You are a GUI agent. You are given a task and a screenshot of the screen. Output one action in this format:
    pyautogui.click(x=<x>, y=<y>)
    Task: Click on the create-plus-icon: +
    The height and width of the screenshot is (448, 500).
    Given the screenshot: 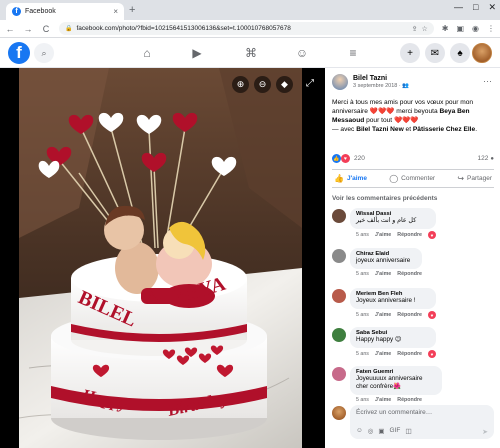 What is the action you would take?
    pyautogui.click(x=410, y=53)
    